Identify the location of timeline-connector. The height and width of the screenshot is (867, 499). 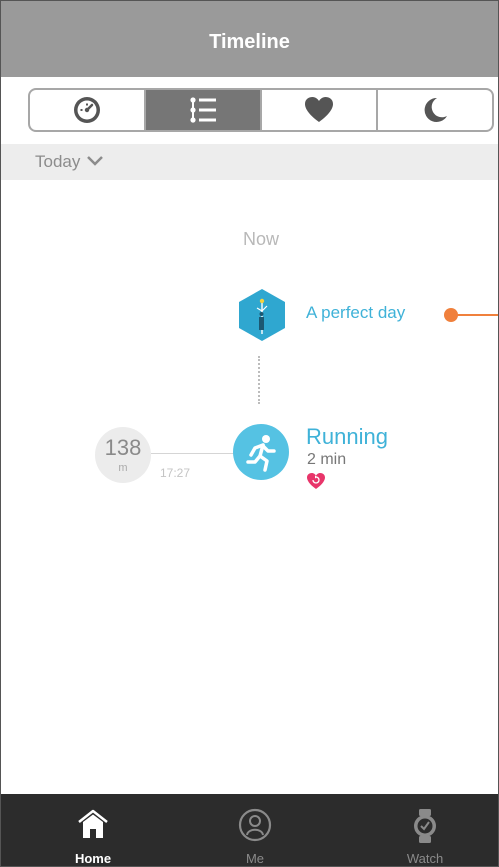
(259, 380).